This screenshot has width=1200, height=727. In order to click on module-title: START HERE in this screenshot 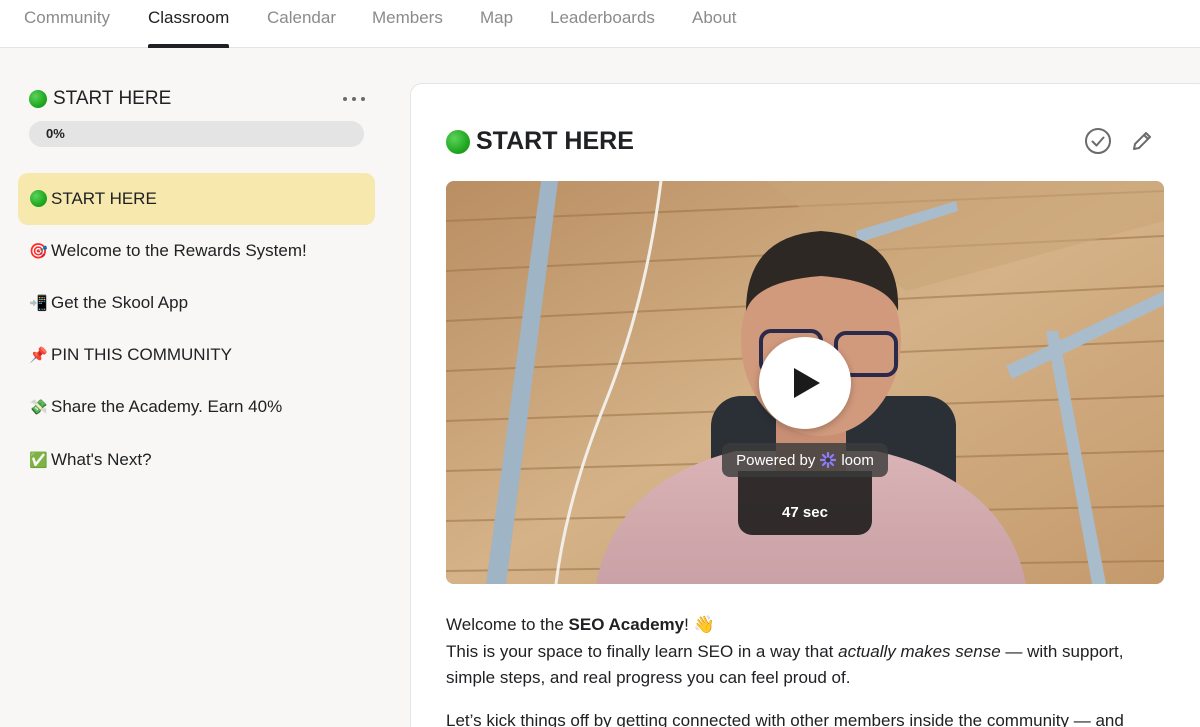, I will do `click(100, 99)`.